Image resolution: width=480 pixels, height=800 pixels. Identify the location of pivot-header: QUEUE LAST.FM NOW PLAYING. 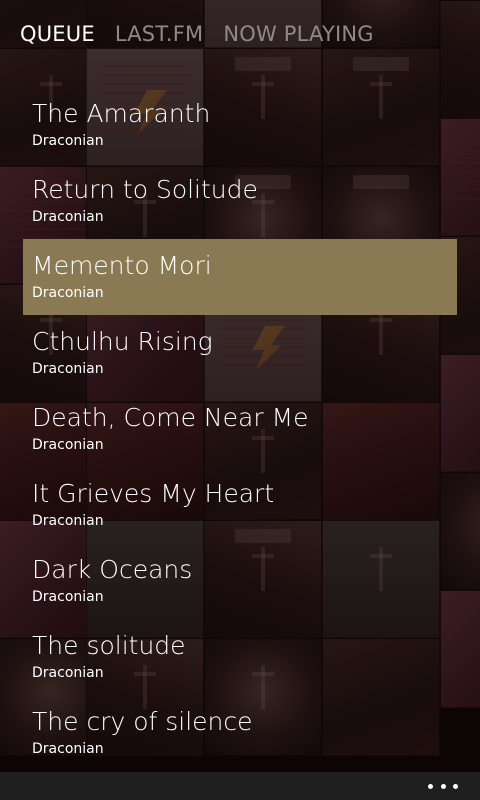
(197, 39).